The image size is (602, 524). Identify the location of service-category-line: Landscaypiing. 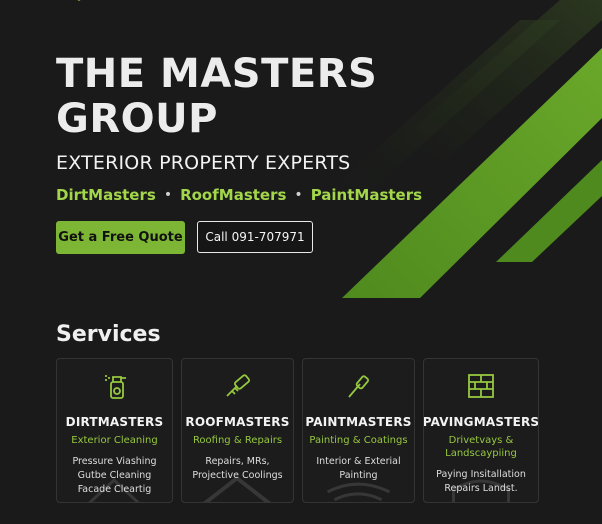
(481, 453).